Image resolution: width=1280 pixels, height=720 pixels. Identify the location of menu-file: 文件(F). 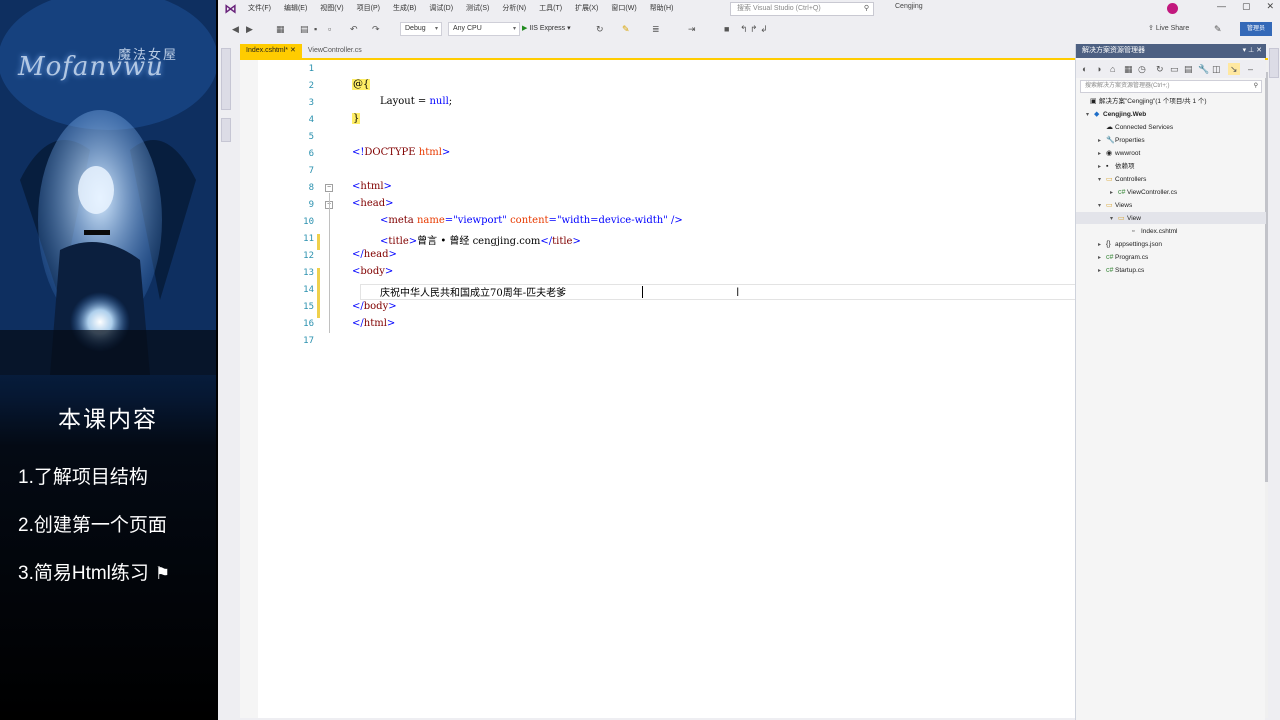
(259, 10).